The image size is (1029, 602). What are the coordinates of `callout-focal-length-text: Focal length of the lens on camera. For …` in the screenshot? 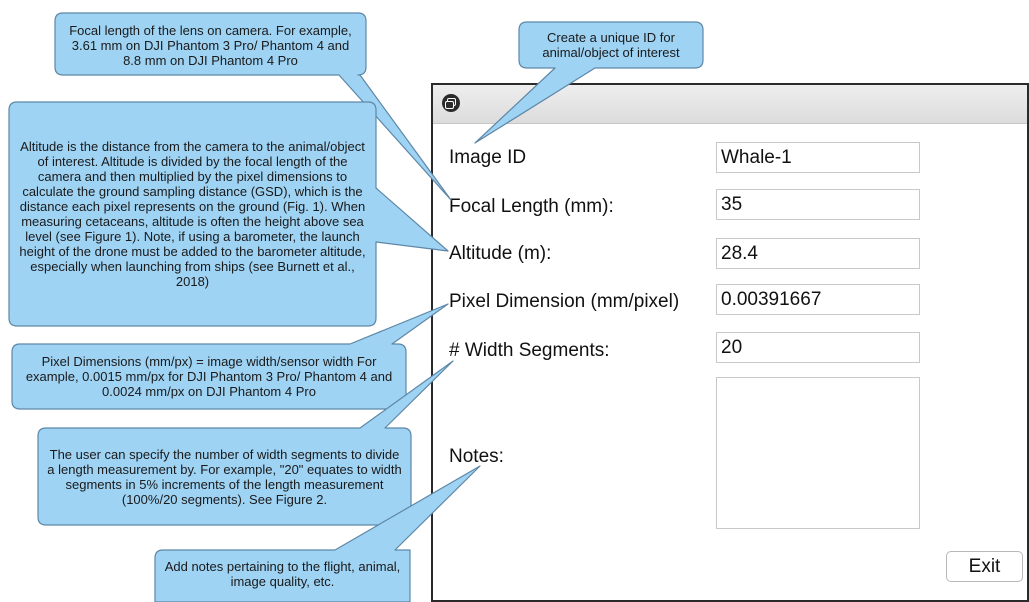 It's located at (210, 45).